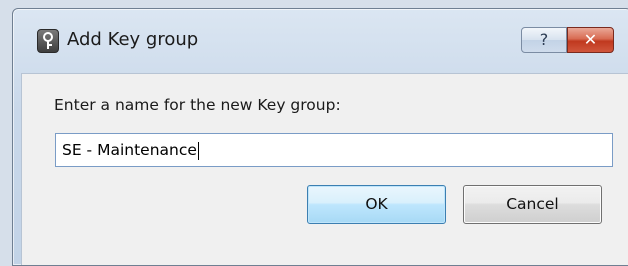 This screenshot has width=628, height=266. What do you see at coordinates (197, 105) in the screenshot?
I see `name-prompt-label: Enter a name for the new Key group:` at bounding box center [197, 105].